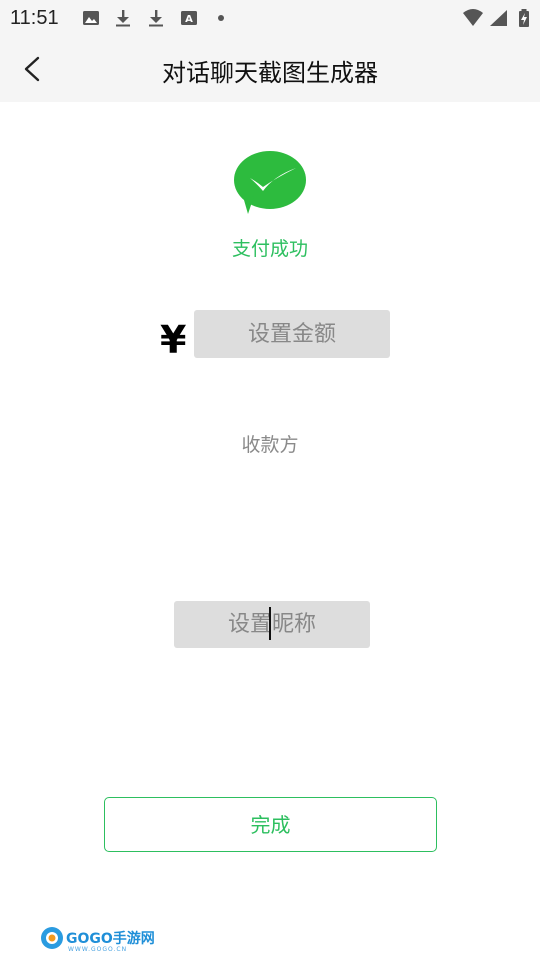 The height and width of the screenshot is (960, 540). I want to click on status-bar: 11:51 A, so click(270, 18).